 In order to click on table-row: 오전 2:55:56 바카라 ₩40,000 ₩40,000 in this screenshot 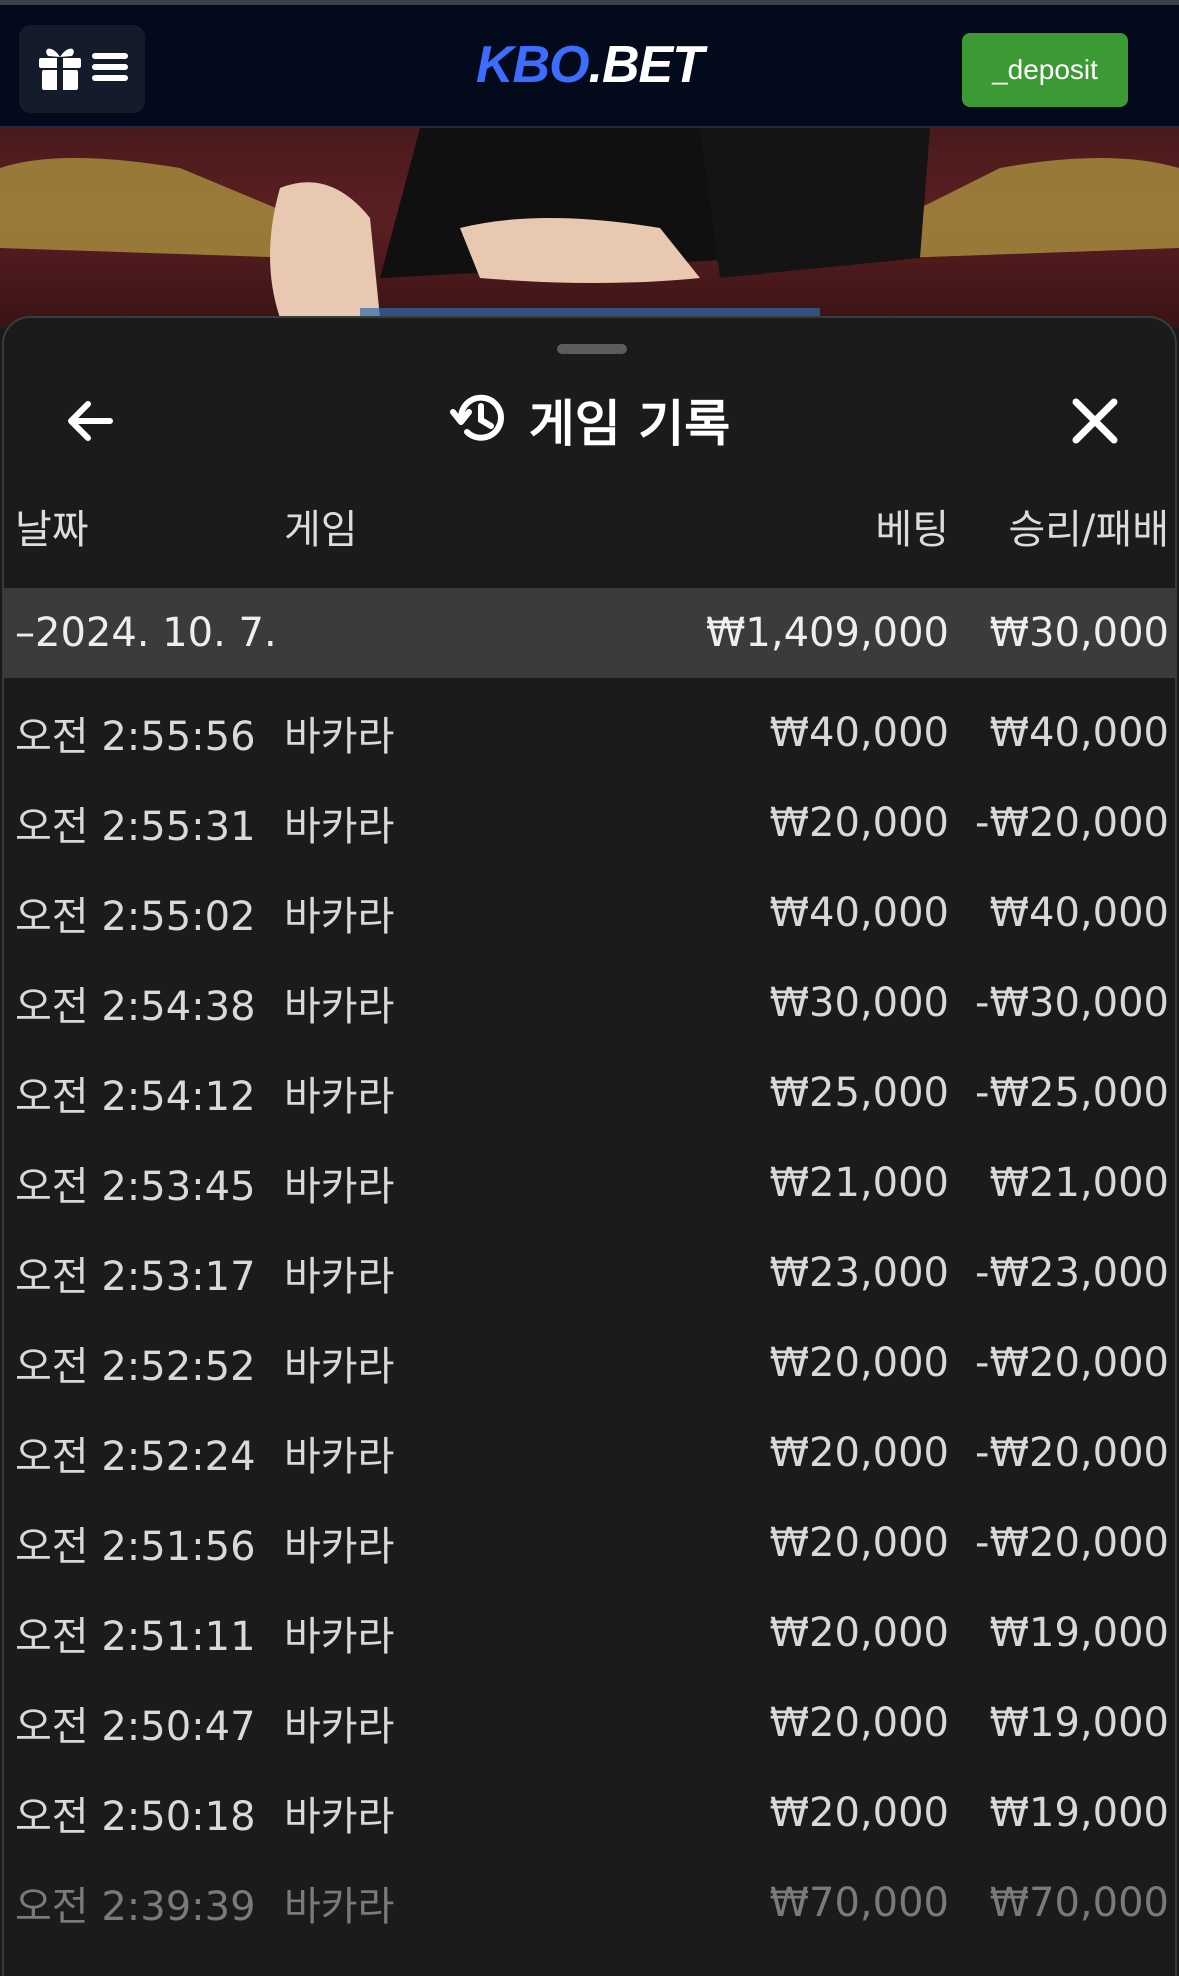, I will do `click(589, 733)`.